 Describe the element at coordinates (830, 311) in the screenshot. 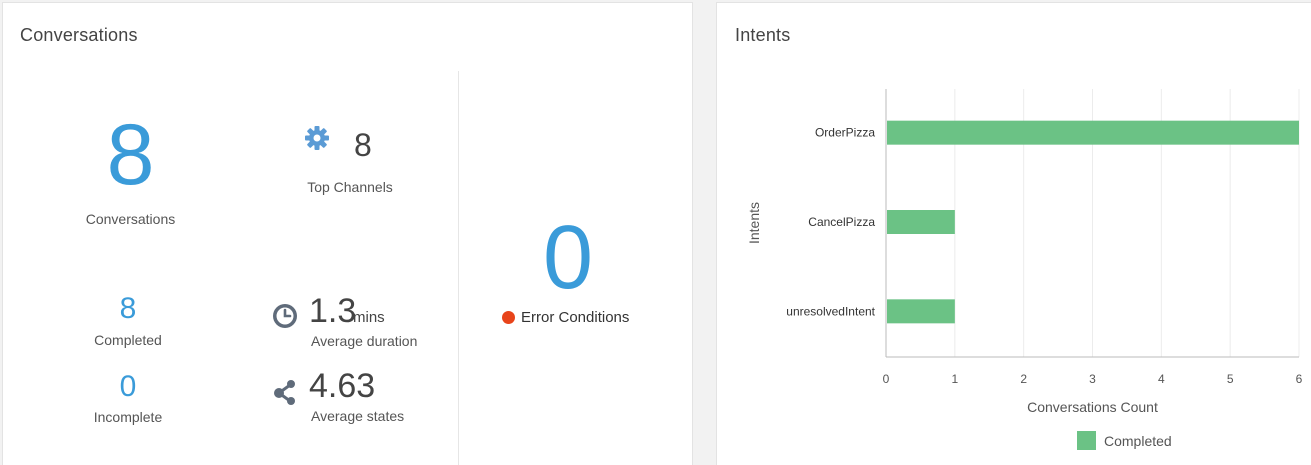

I see `y-category-label: unresolvedIntent` at that location.